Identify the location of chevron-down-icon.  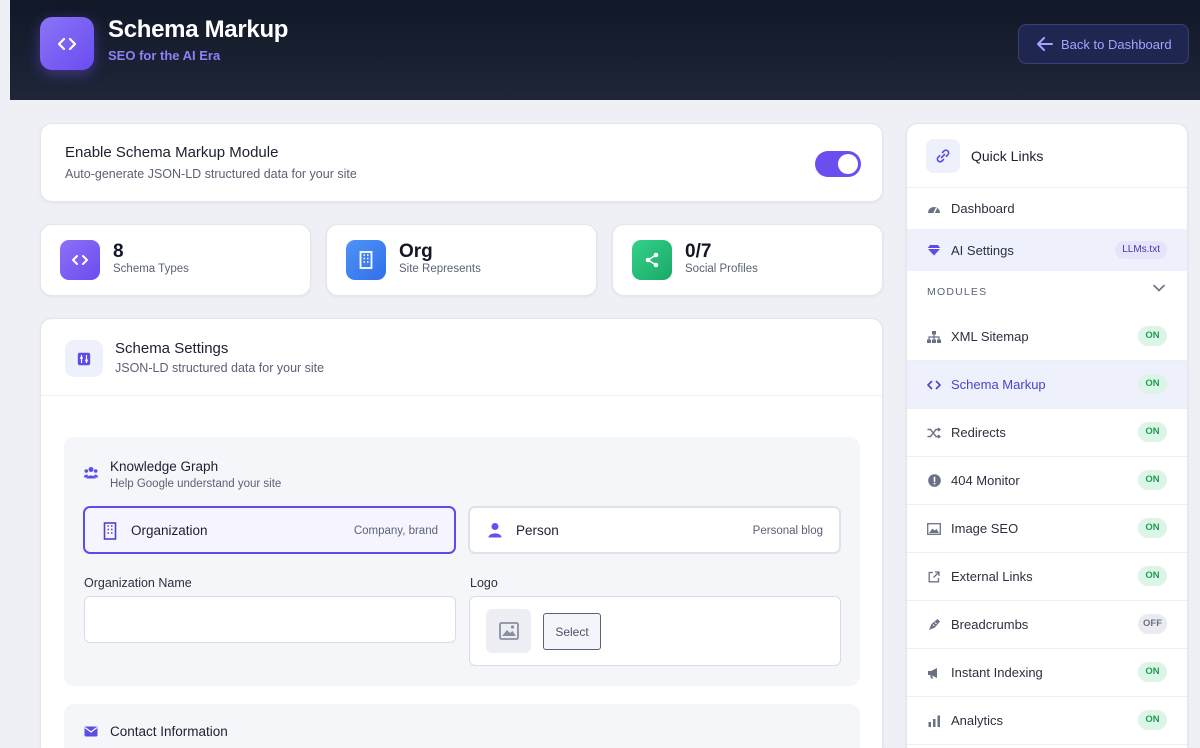
(1159, 288).